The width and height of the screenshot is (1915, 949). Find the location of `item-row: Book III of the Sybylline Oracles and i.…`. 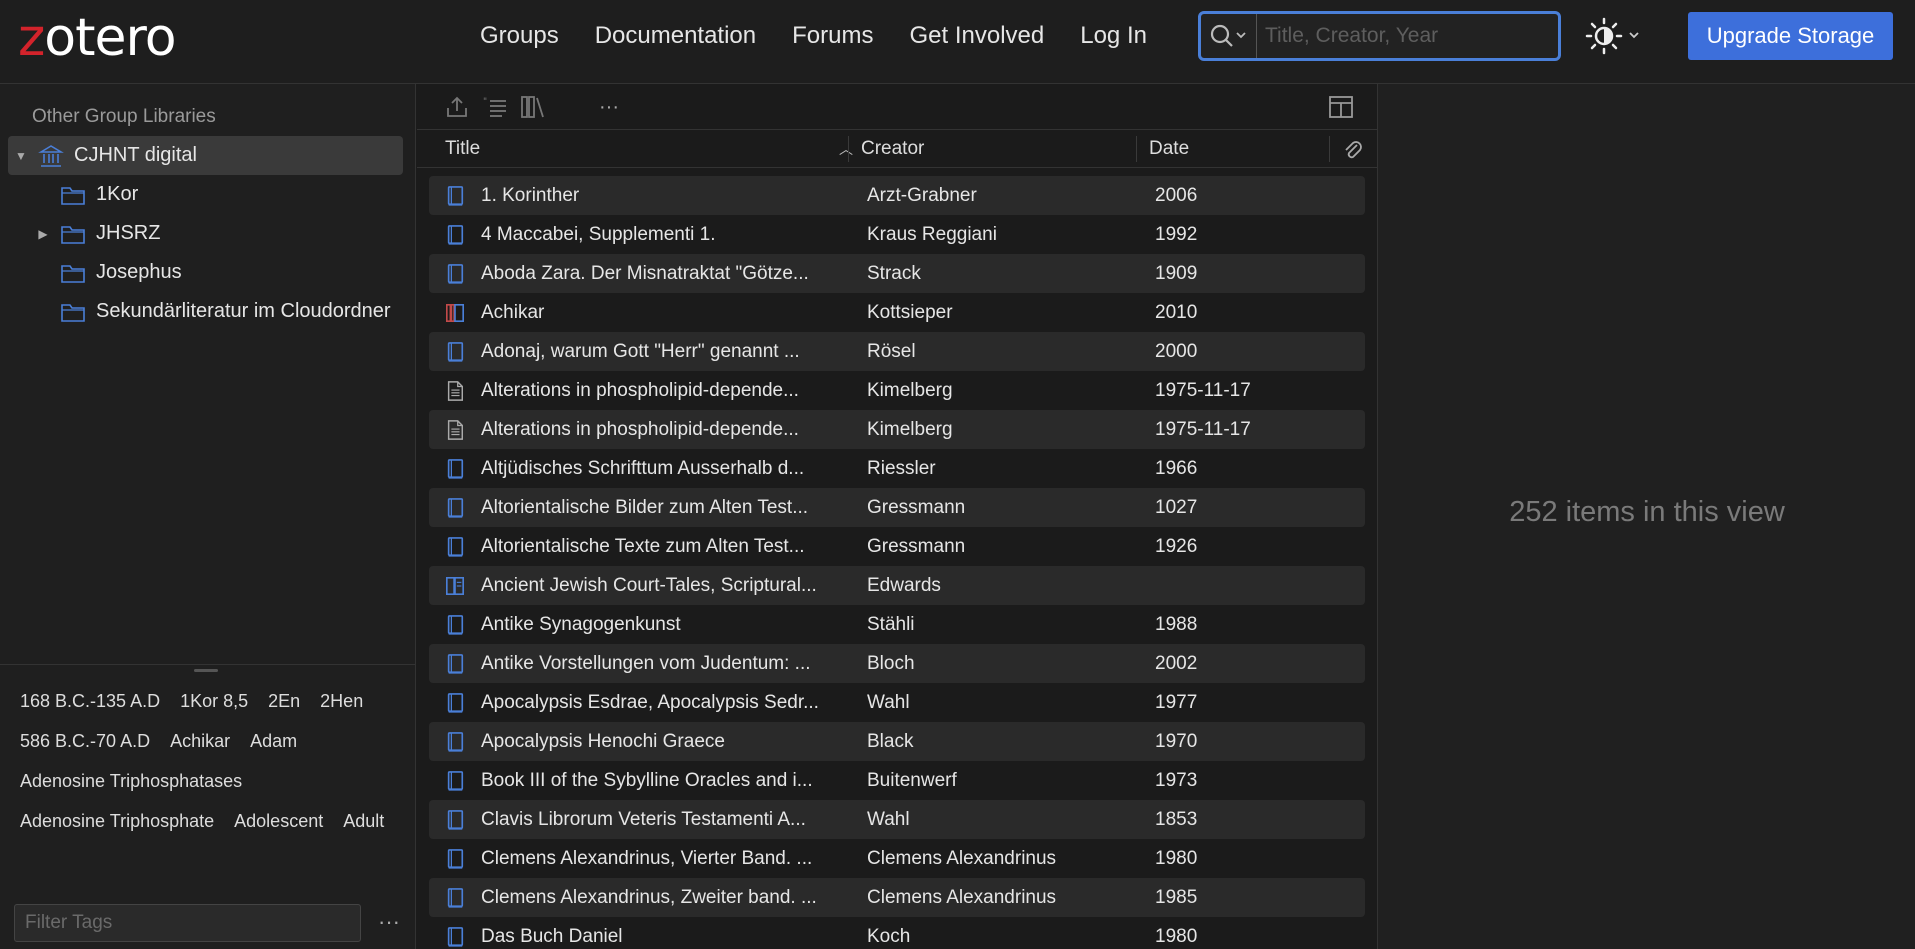

item-row: Book III of the Sybylline Oracles and i.… is located at coordinates (897, 780).